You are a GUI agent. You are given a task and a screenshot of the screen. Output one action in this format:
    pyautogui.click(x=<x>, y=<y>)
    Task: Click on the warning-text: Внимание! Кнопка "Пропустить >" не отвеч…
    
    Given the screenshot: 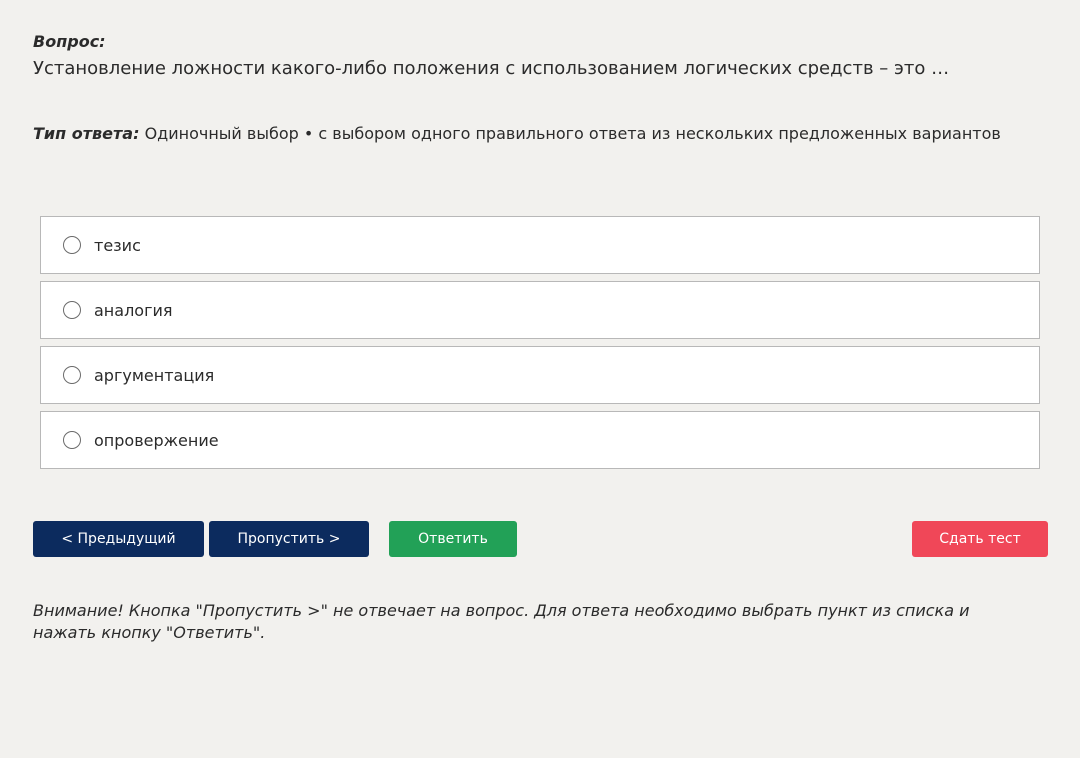 What is the action you would take?
    pyautogui.click(x=501, y=621)
    